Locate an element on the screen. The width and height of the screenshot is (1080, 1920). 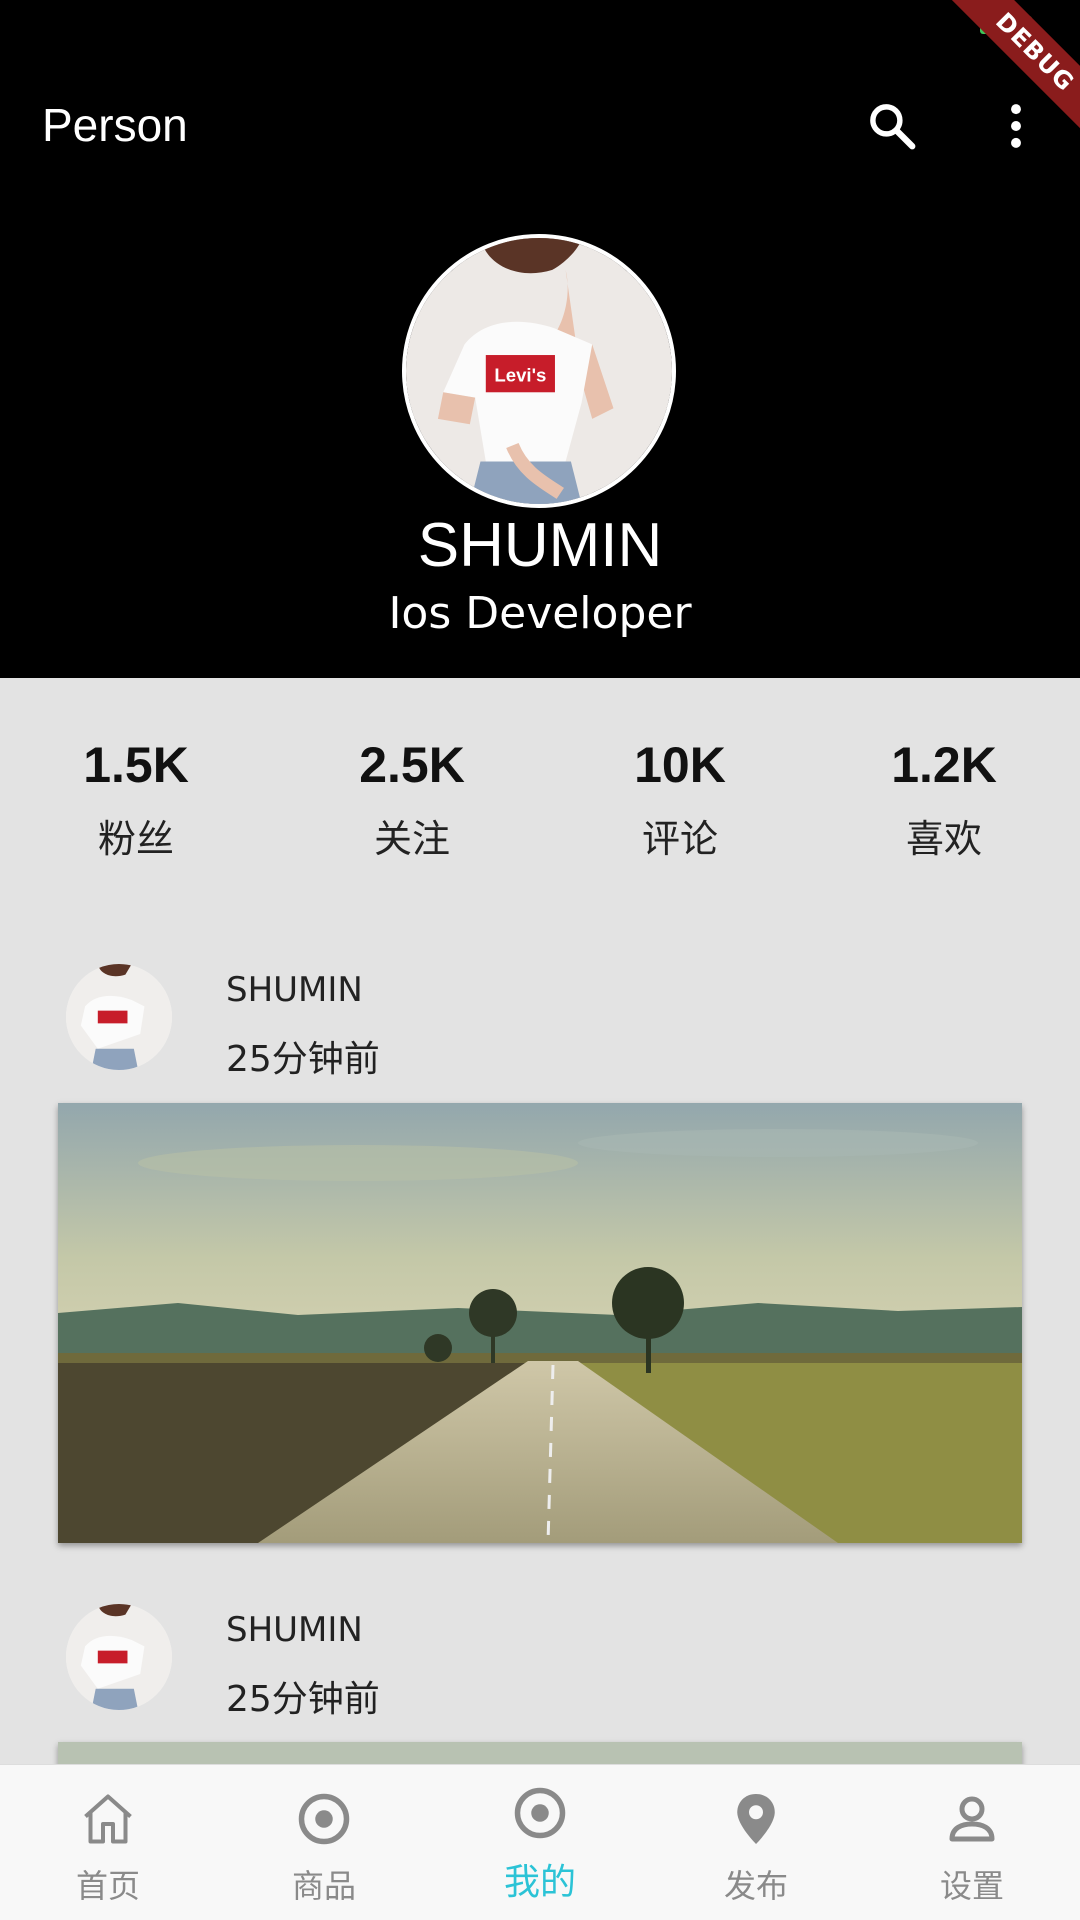
avatar-photo: Levi's is located at coordinates (539, 371).